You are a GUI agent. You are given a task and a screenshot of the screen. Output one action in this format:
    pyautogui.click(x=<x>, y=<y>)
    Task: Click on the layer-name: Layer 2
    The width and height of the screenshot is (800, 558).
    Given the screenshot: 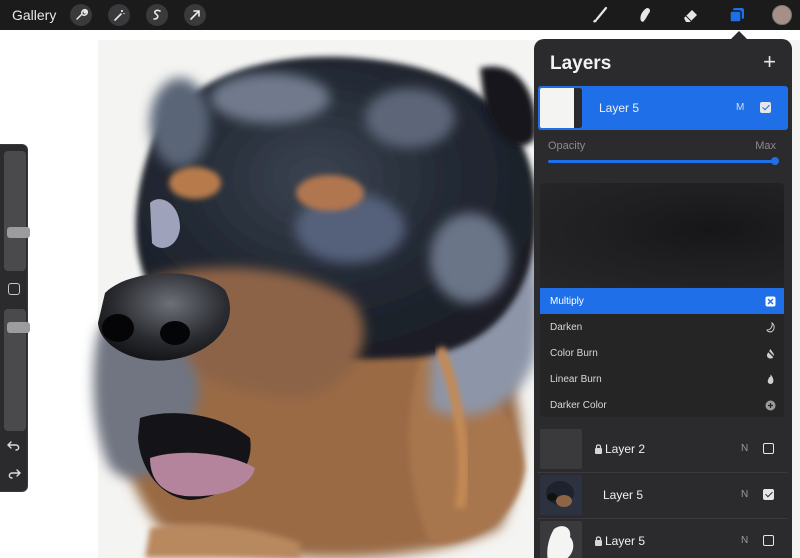 What is the action you would take?
    pyautogui.click(x=625, y=449)
    